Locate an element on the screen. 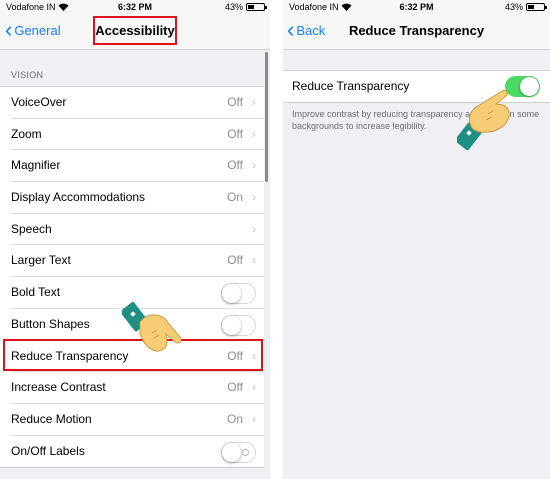 This screenshot has width=550, height=479. row-label: On/Off Labels is located at coordinates (48, 450).